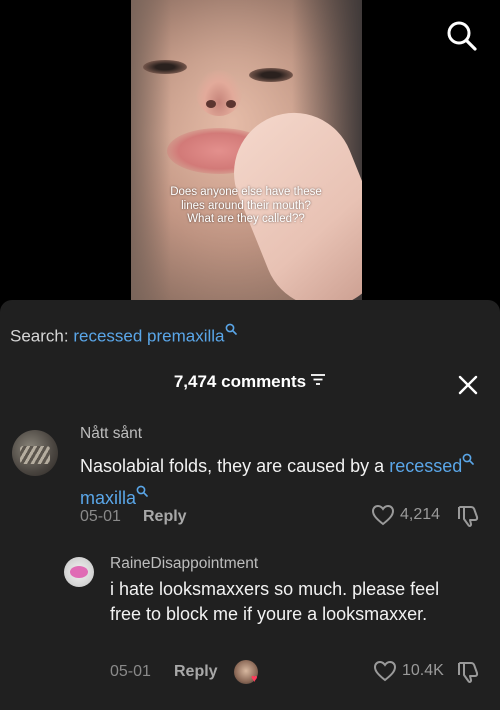 The image size is (500, 710). What do you see at coordinates (39, 336) in the screenshot?
I see `search-label: Search:` at bounding box center [39, 336].